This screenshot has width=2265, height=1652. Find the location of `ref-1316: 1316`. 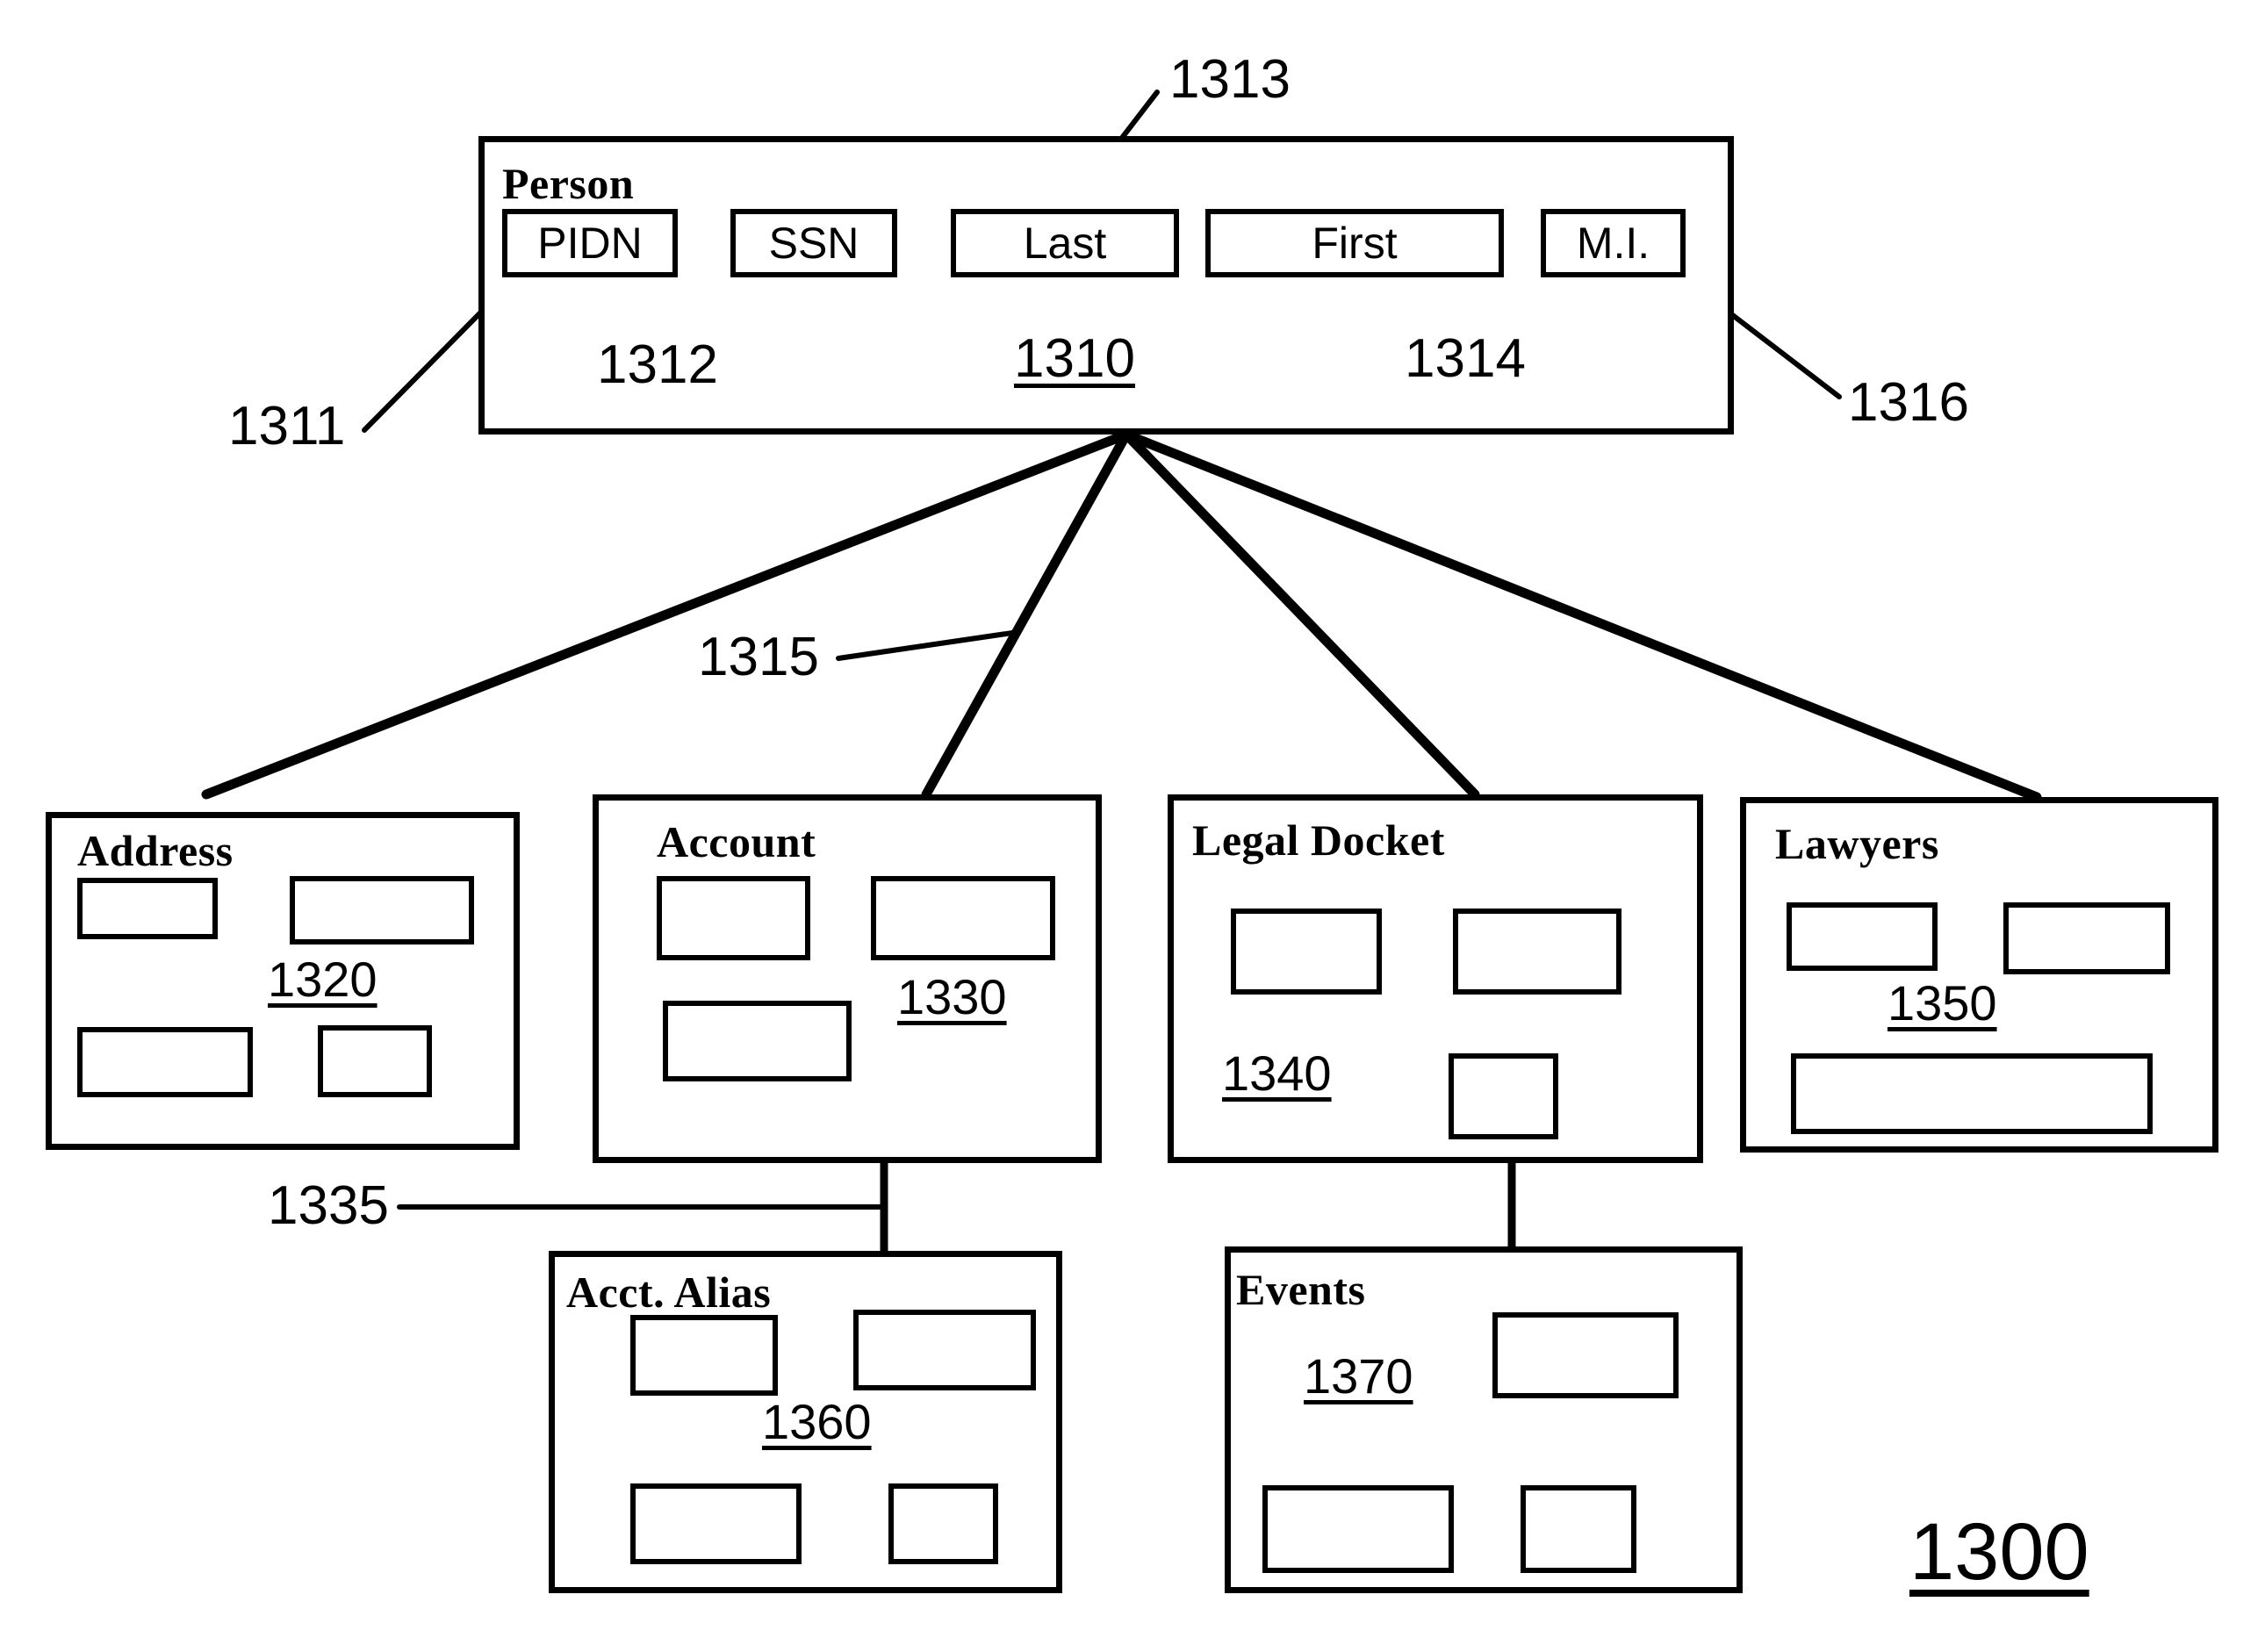

ref-1316: 1316 is located at coordinates (1908, 402).